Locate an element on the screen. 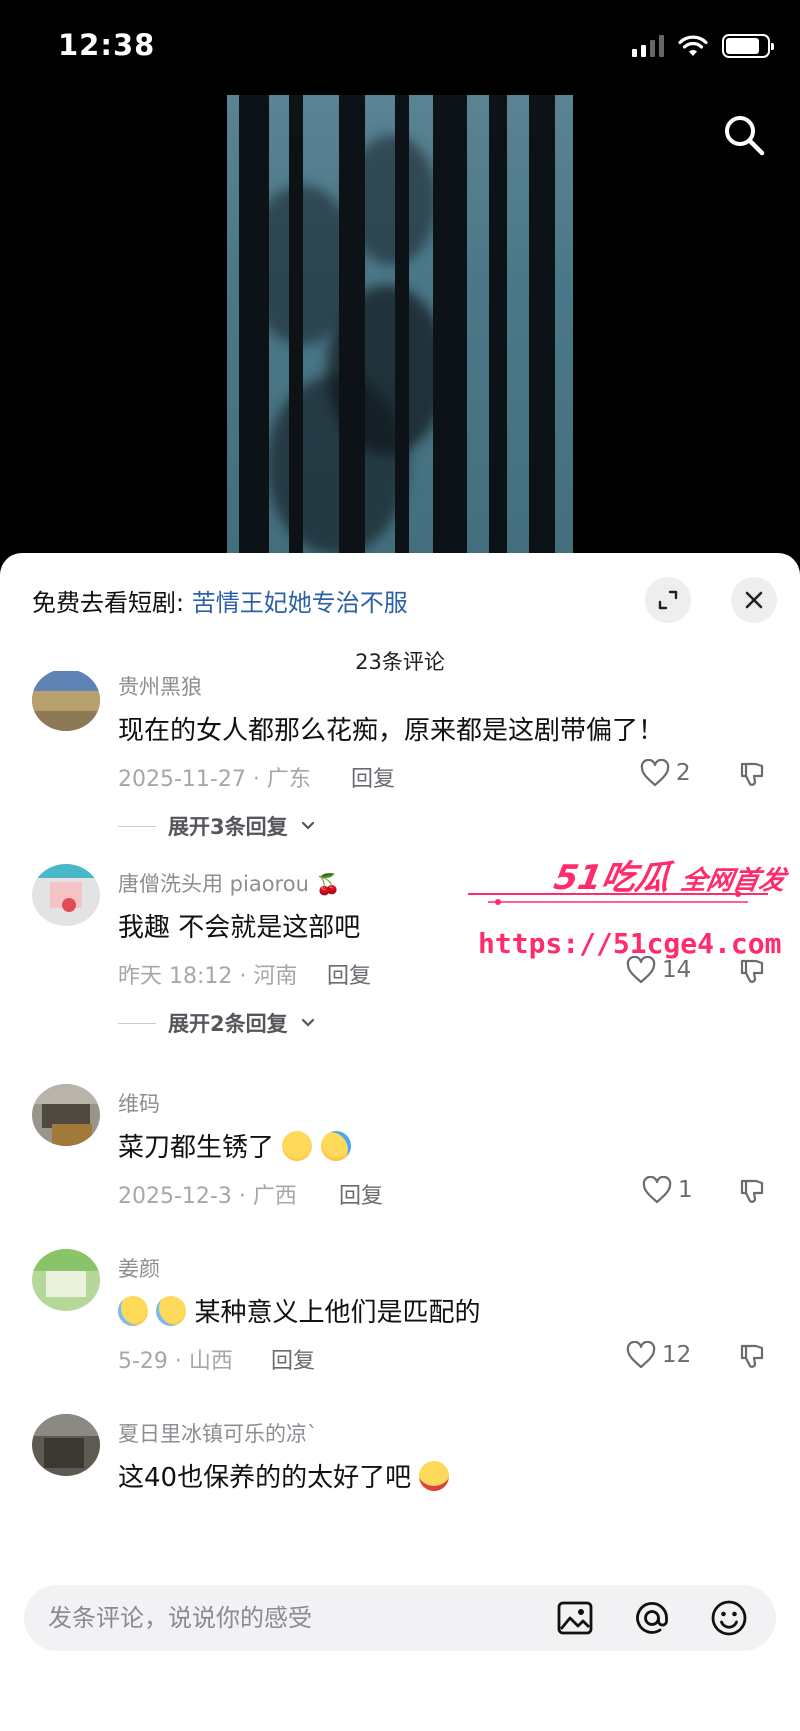  comment-date-location: 2025-12-3 · 广西 is located at coordinates (207, 1196).